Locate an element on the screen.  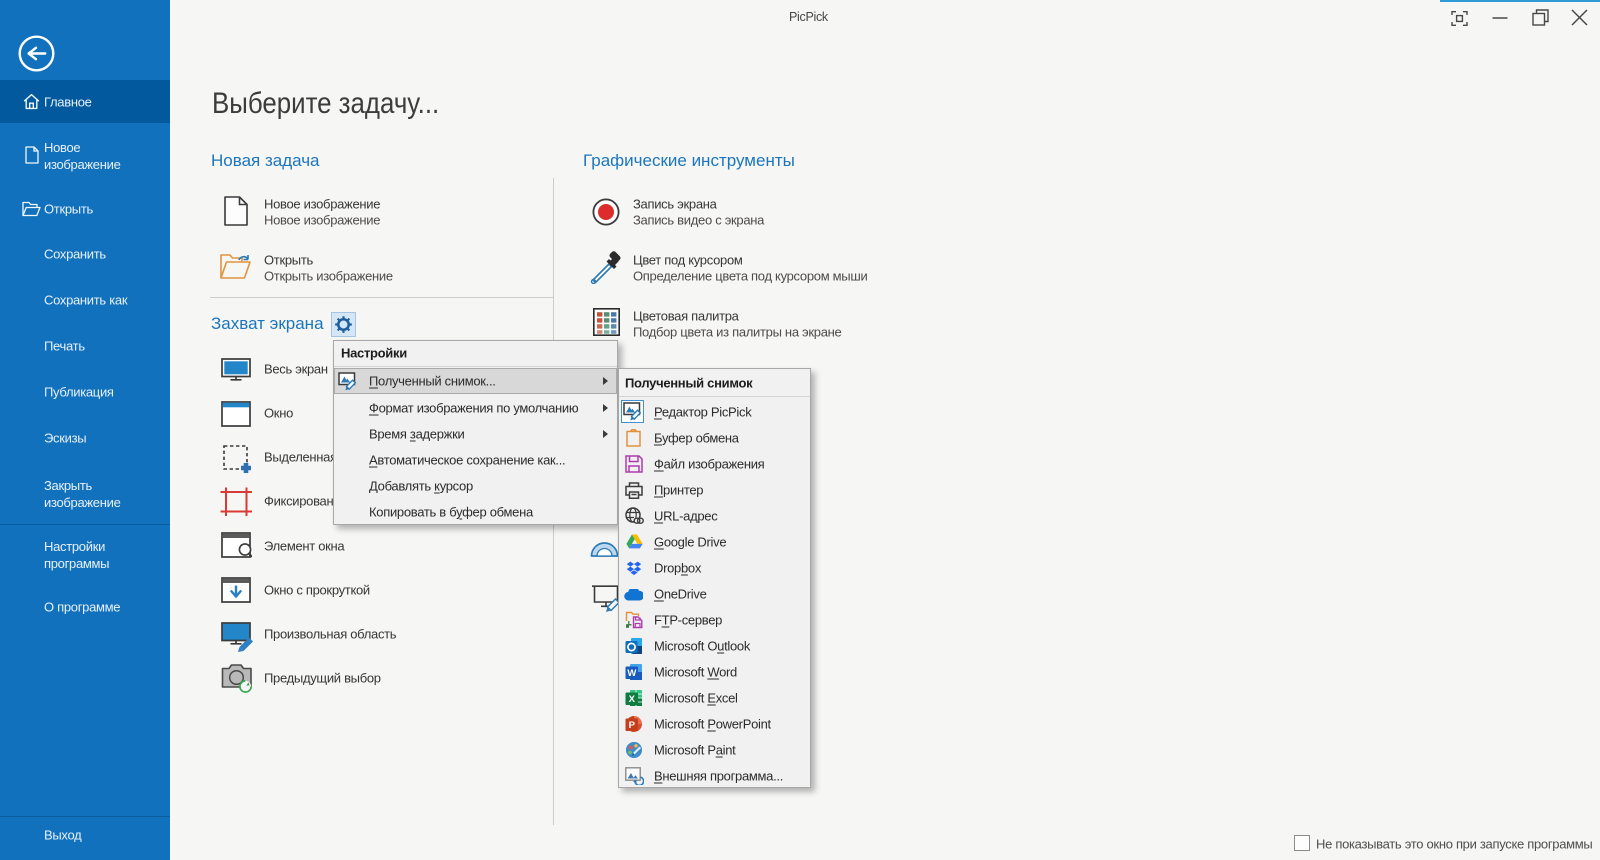
svg-text: P is located at coordinates (632, 725).